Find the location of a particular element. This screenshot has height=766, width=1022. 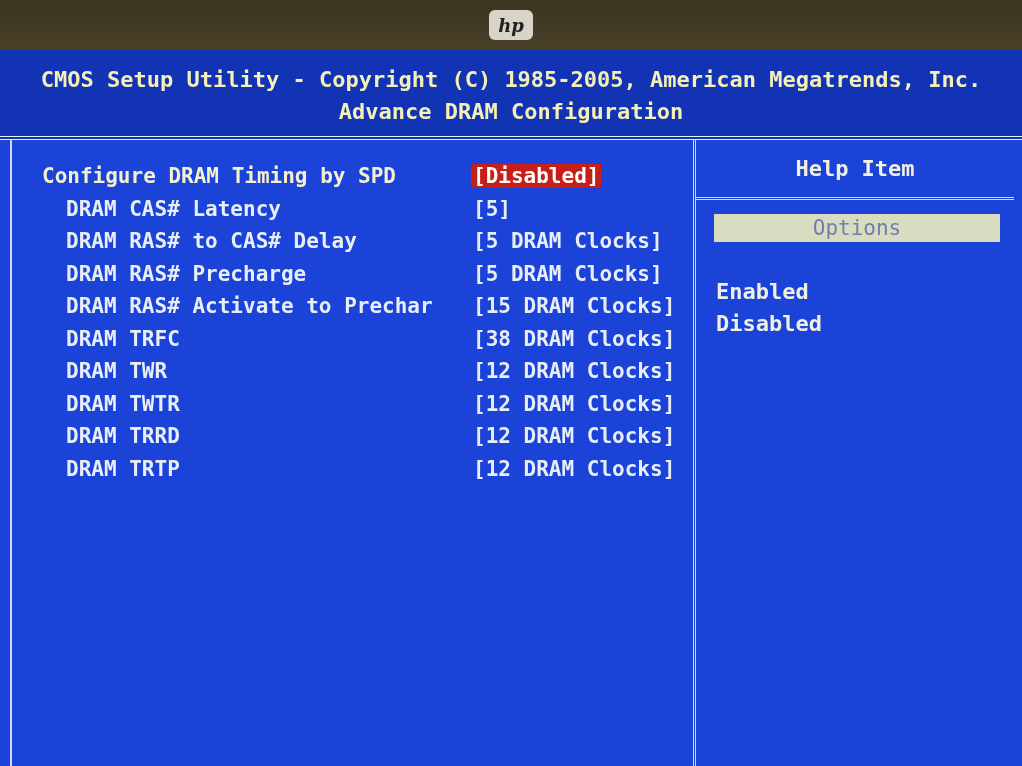

setting-label: Configure DRAM Timing by SPD is located at coordinates (219, 176).